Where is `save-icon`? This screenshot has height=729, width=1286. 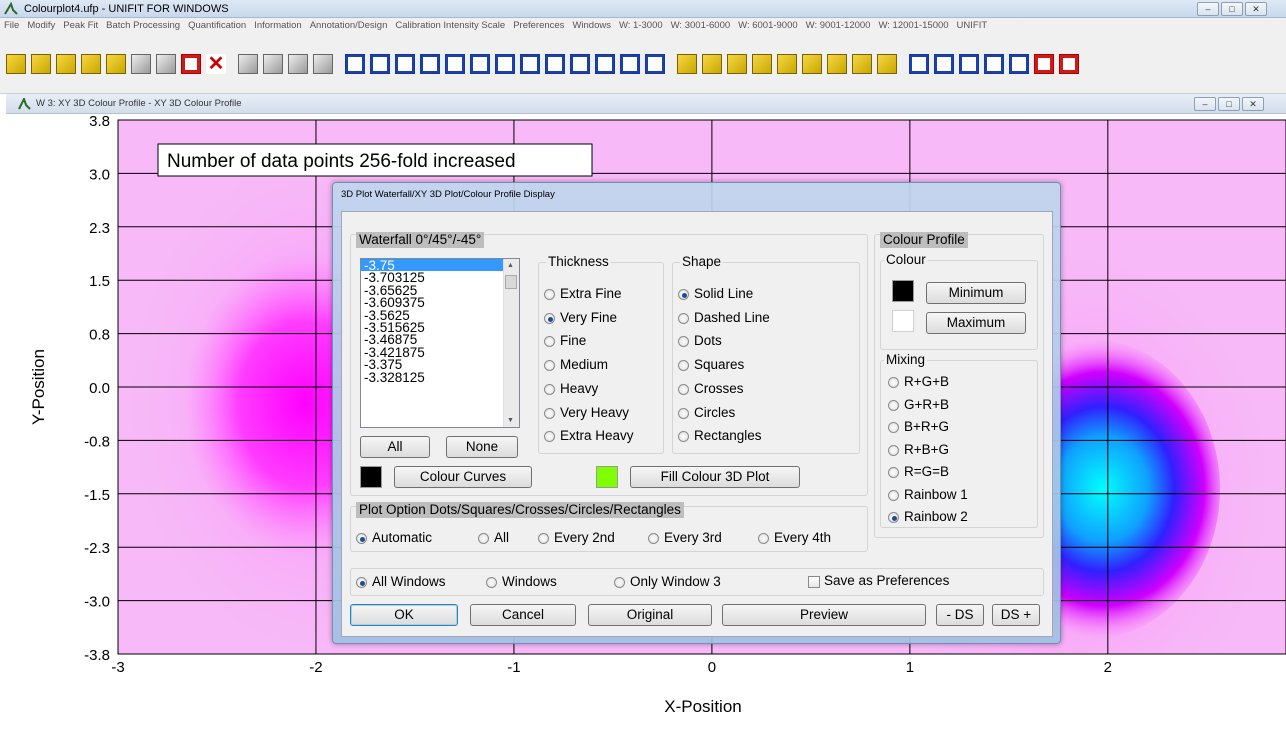 save-icon is located at coordinates (66, 64).